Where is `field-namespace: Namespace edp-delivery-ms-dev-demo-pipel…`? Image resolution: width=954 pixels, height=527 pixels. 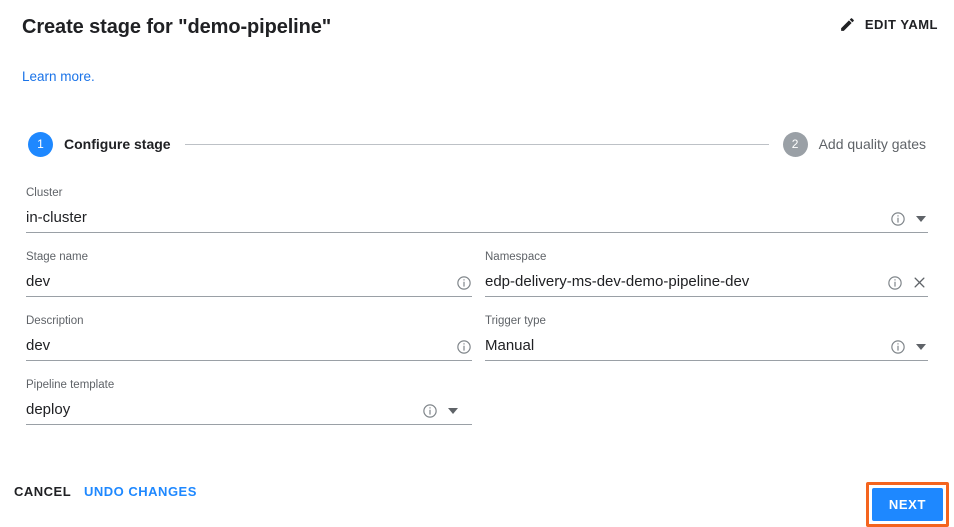
field-namespace: Namespace edp-delivery-ms-dev-demo-pipel… is located at coordinates (706, 273).